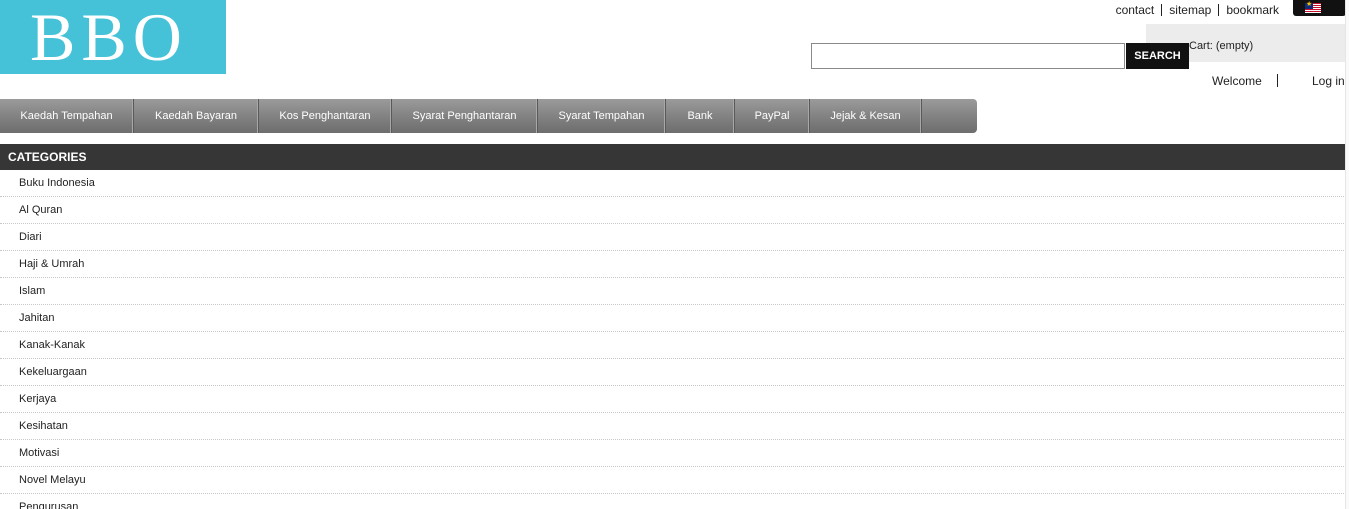 This screenshot has width=1349, height=509. I want to click on cart-label: Cart: (empty), so click(1221, 46).